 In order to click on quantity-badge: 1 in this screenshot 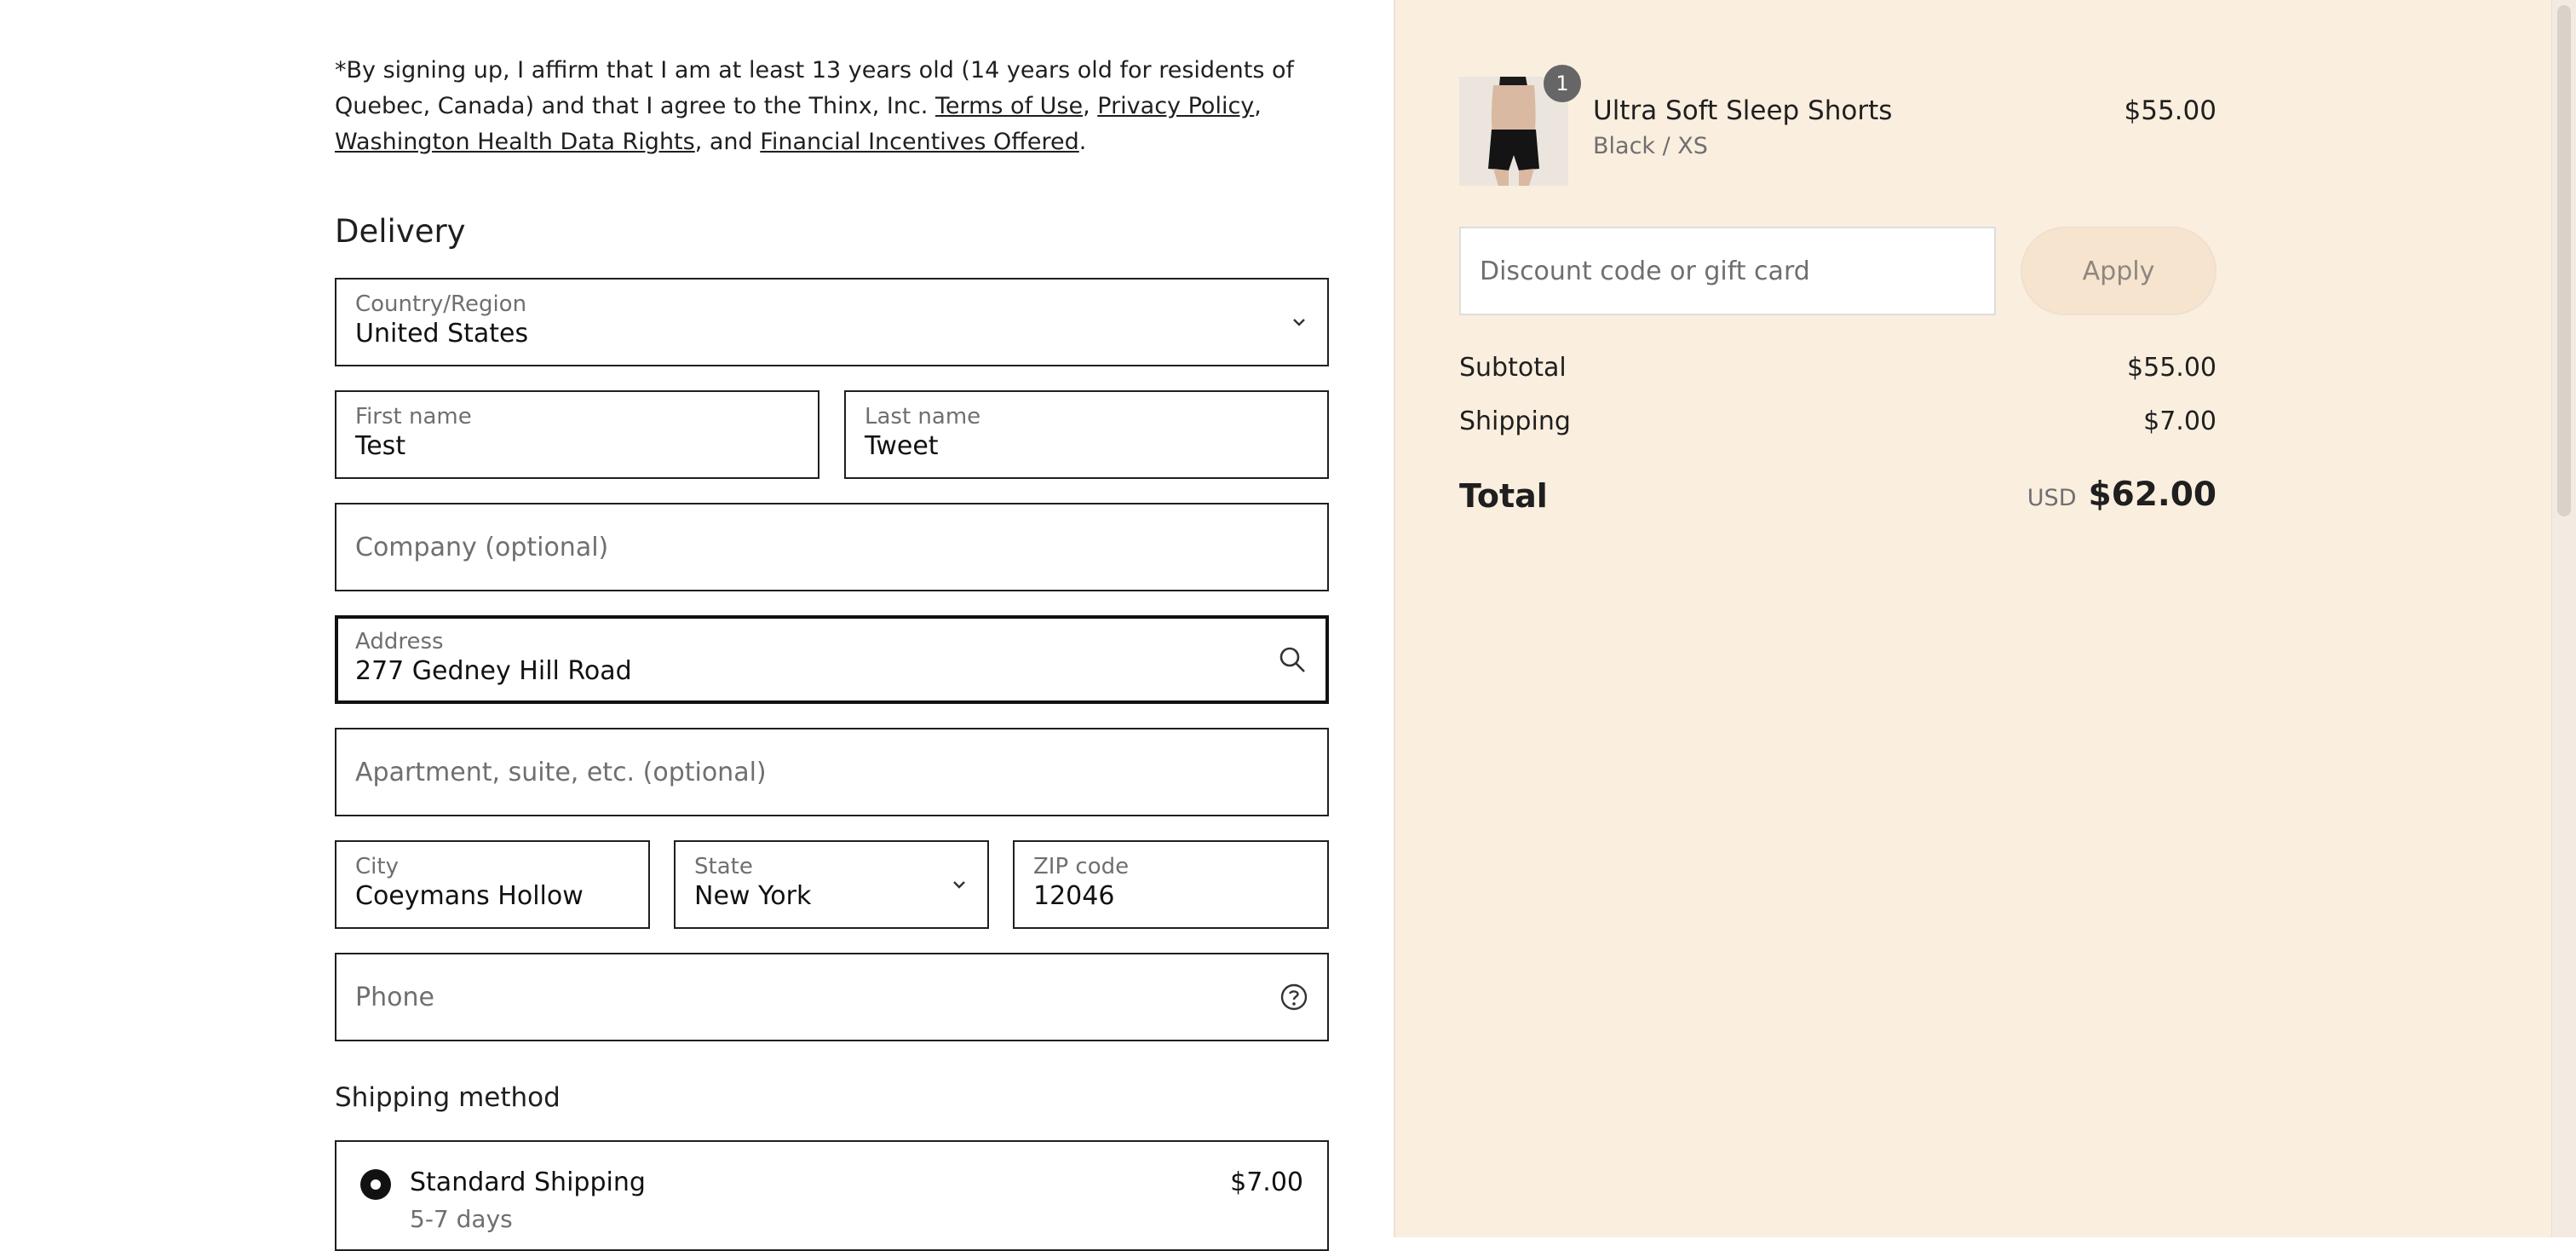, I will do `click(1563, 84)`.